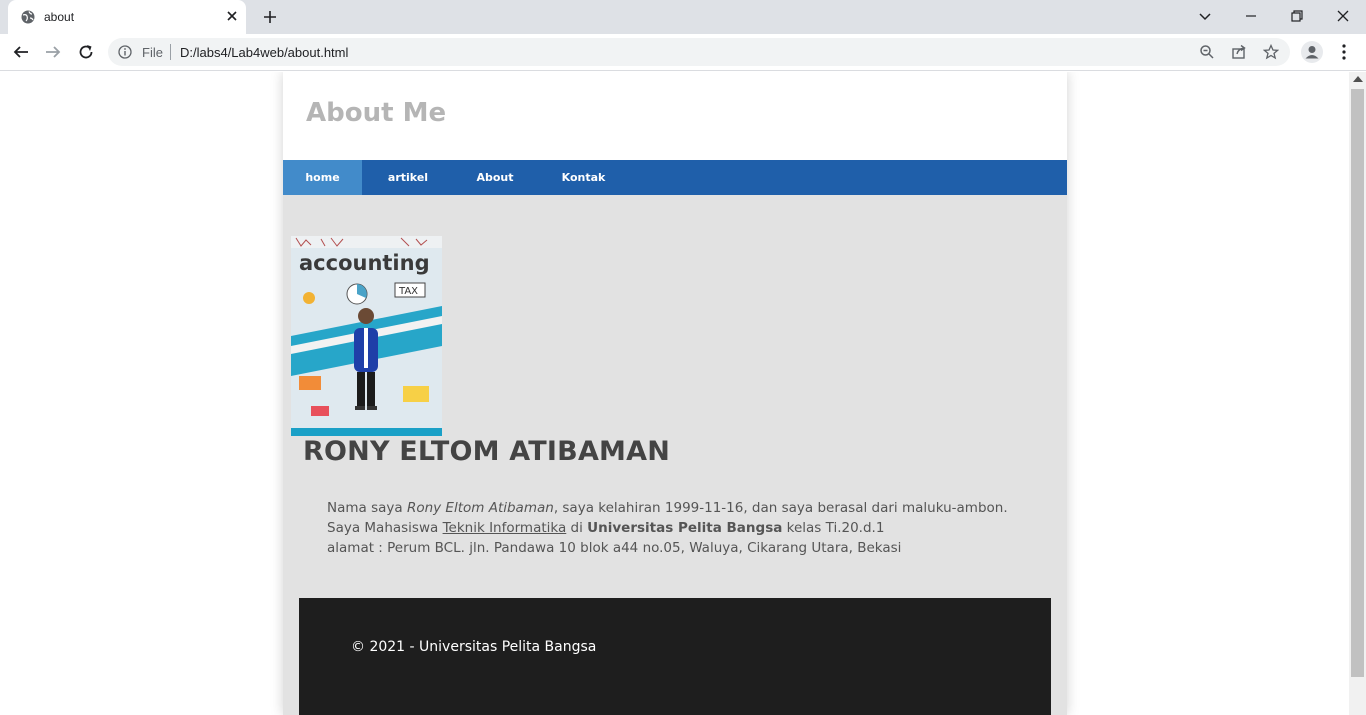 Image resolution: width=1366 pixels, height=715 pixels. What do you see at coordinates (264, 52) in the screenshot?
I see `url-text: D:/labs4/Lab4web/about.html` at bounding box center [264, 52].